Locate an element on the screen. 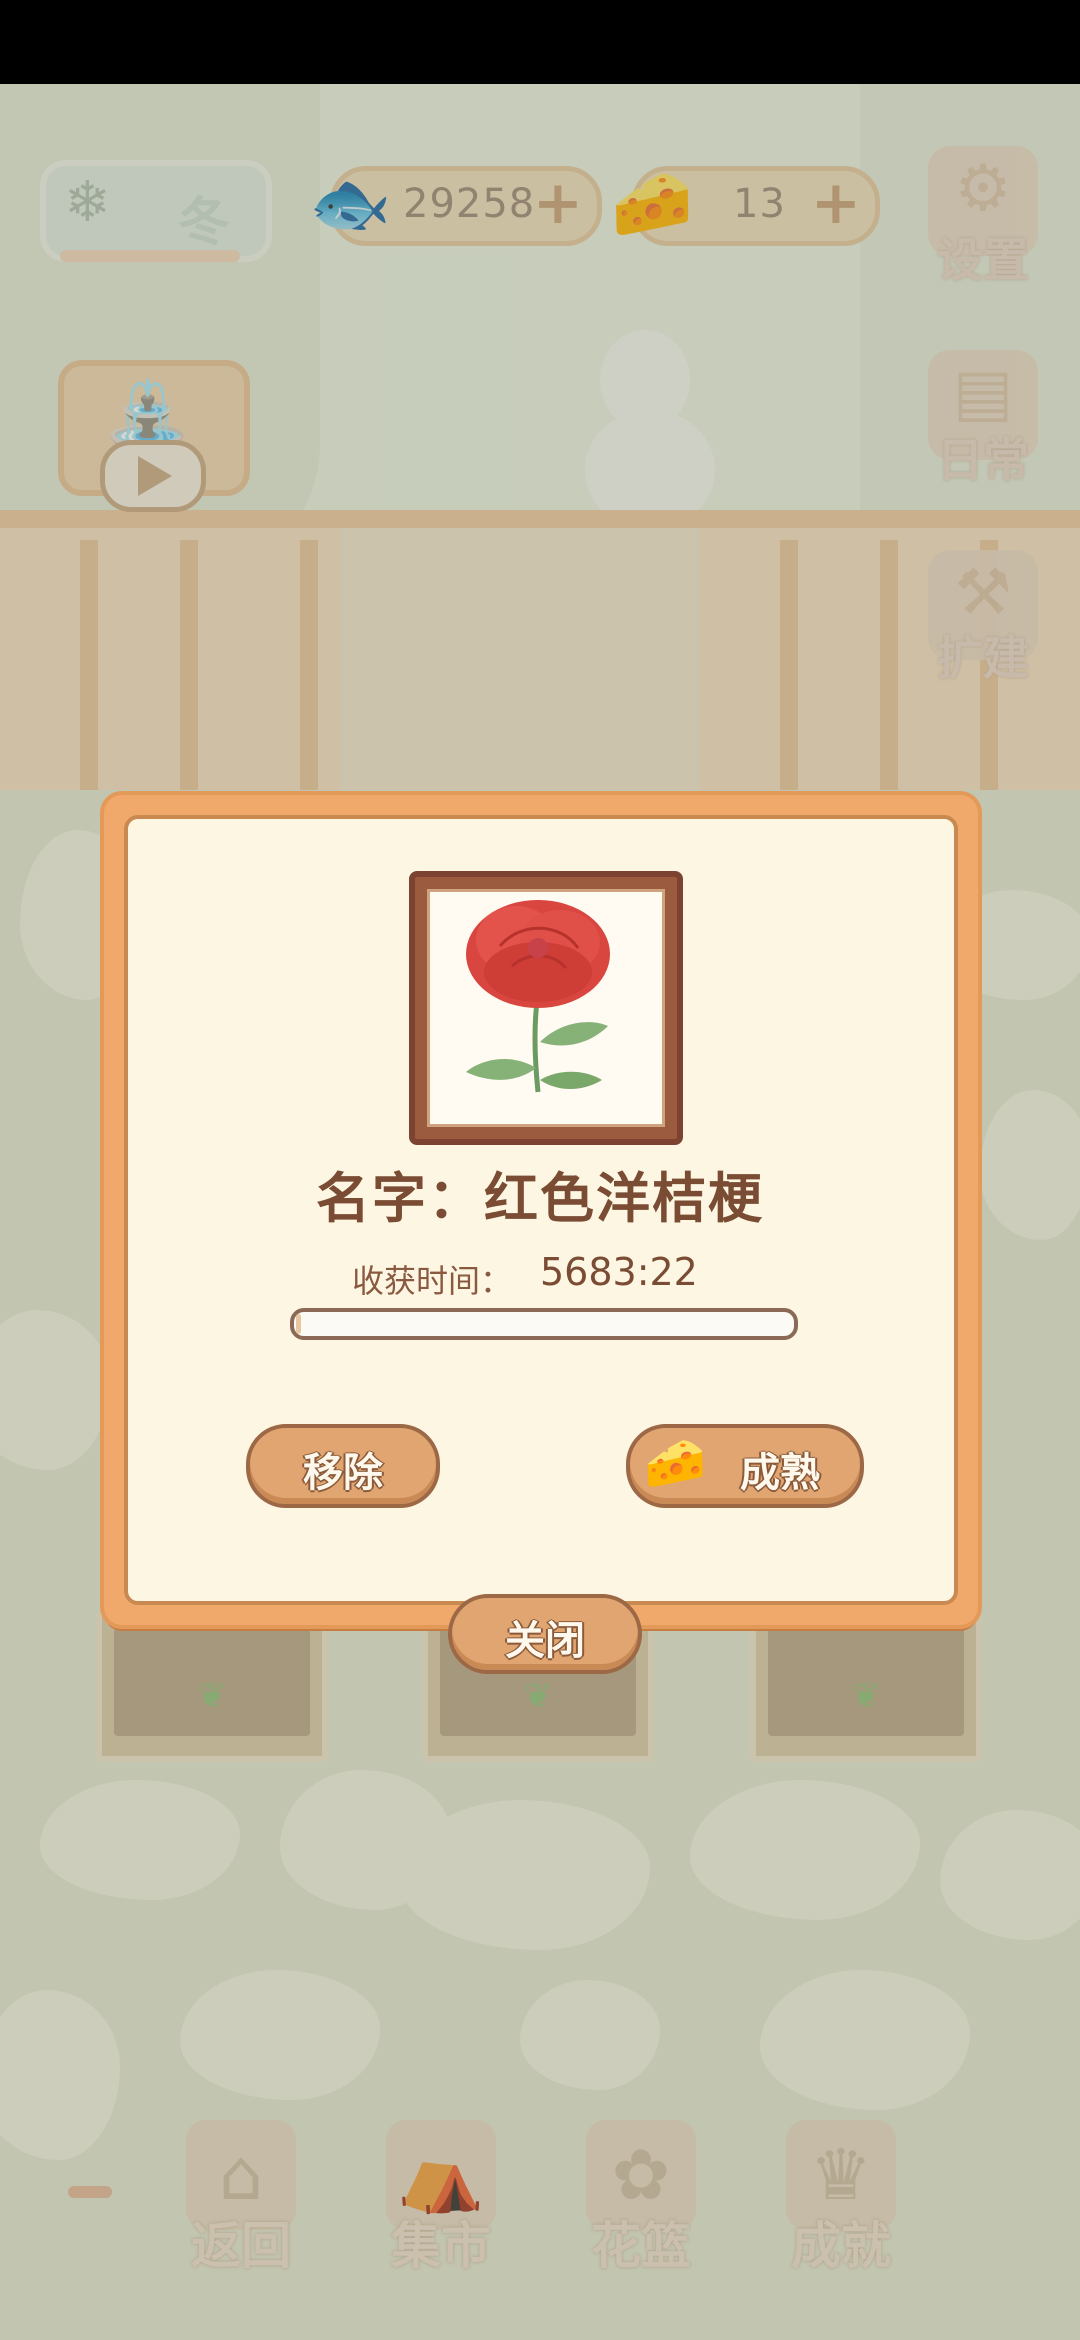 The height and width of the screenshot is (2340, 1080). red-eustoma-icon is located at coordinates (546, 1008).